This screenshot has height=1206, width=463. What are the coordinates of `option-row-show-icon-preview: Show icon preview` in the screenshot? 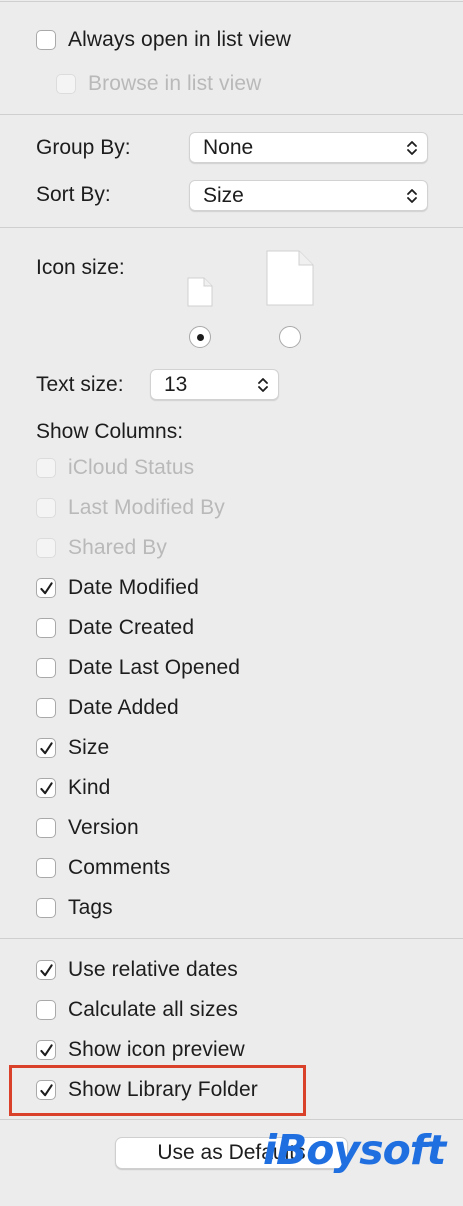 It's located at (140, 1050).